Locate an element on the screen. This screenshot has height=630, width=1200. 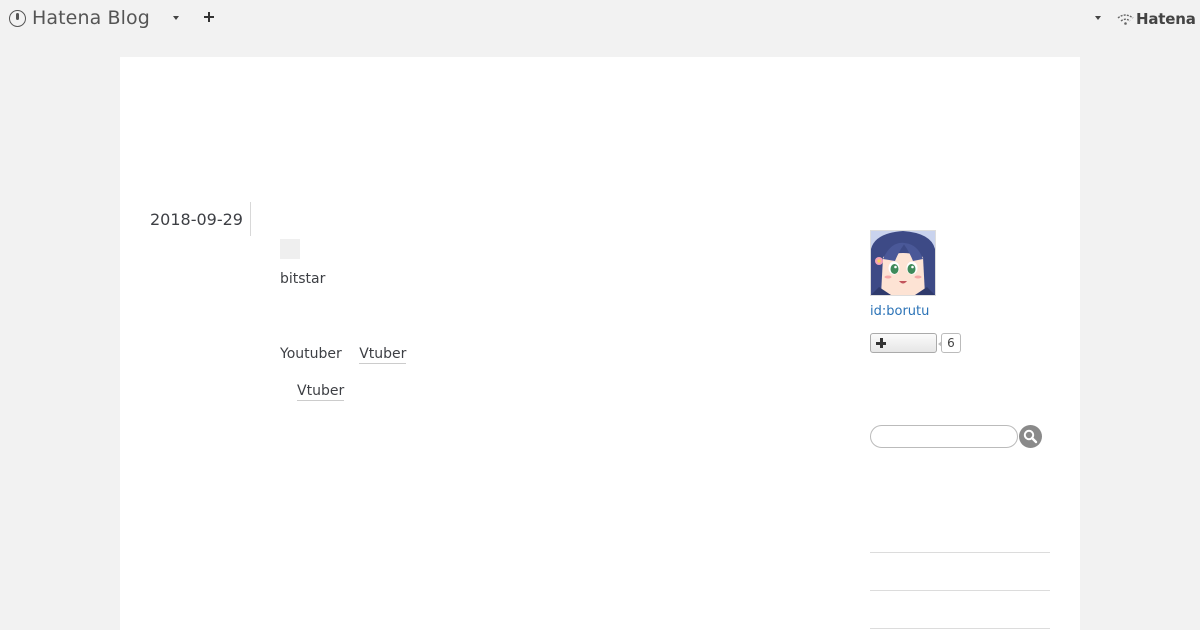
chevron-down-icon is located at coordinates (176, 18).